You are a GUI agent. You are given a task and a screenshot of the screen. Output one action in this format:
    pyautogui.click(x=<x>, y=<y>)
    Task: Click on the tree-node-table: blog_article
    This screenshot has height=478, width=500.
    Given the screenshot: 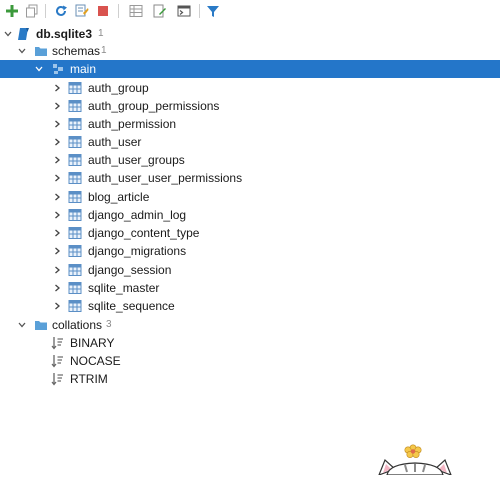 What is the action you would take?
    pyautogui.click(x=250, y=197)
    